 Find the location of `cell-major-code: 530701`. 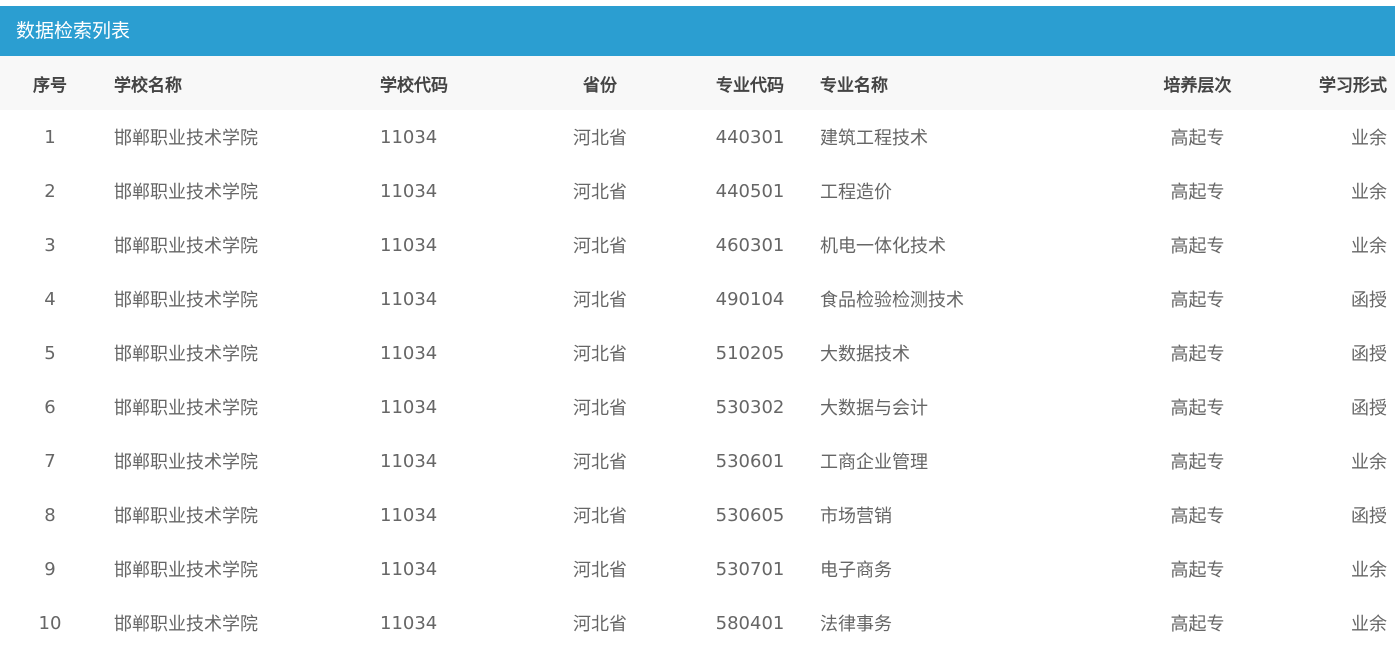

cell-major-code: 530701 is located at coordinates (750, 569).